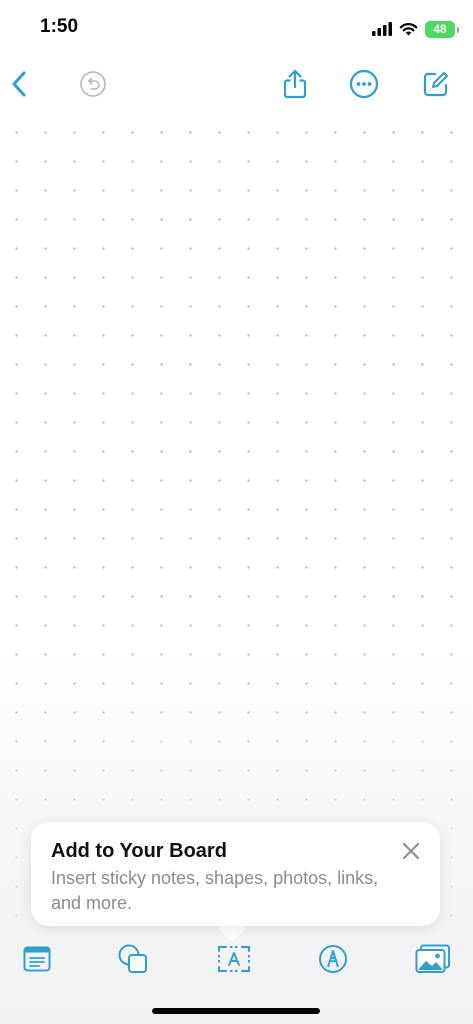  I want to click on undo-button, so click(93, 84).